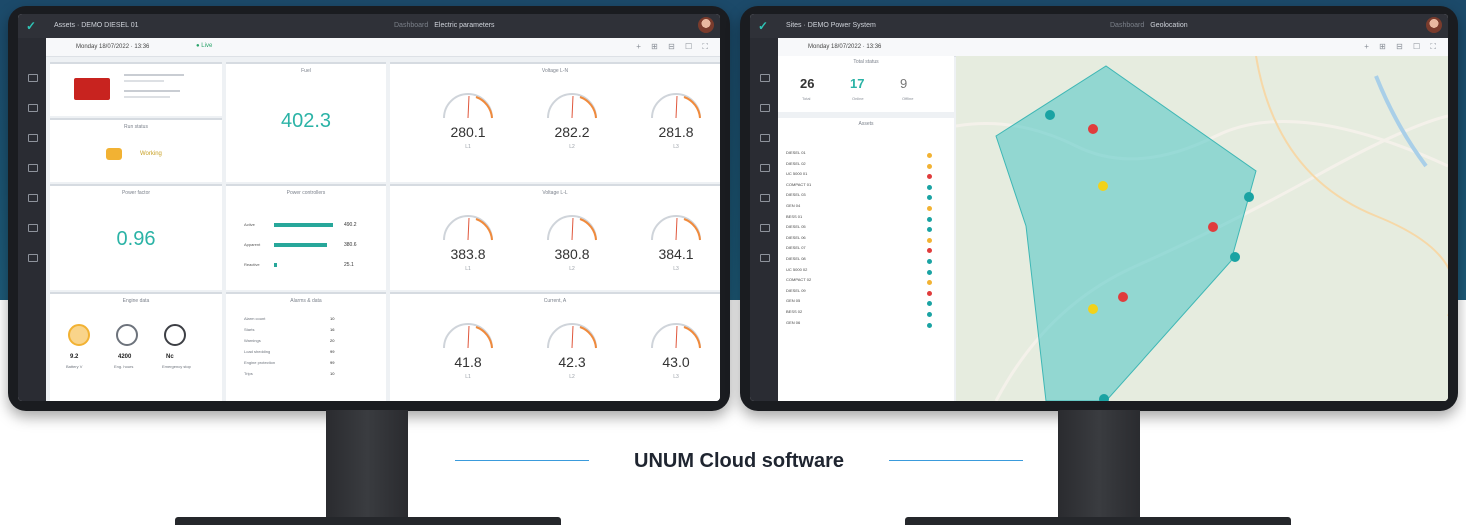 Image resolution: width=1466 pixels, height=525 pixels. Describe the element at coordinates (332, 340) in the screenshot. I see `alarm-row-value: 20` at that location.